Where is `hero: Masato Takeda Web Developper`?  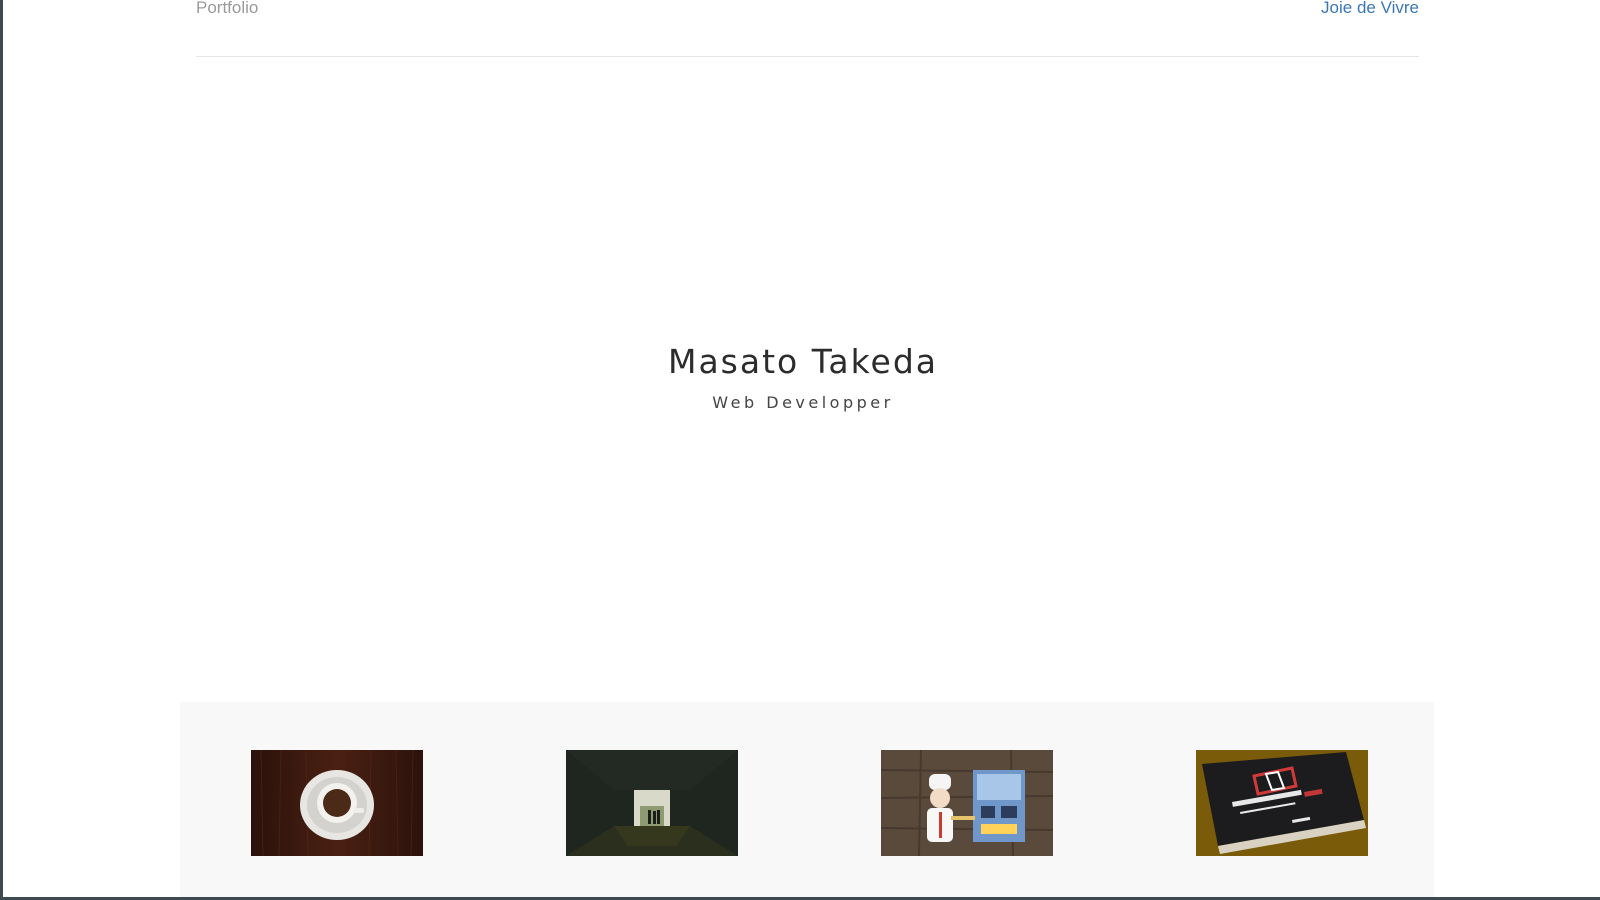
hero: Masato Takeda Web Developper is located at coordinates (801, 377).